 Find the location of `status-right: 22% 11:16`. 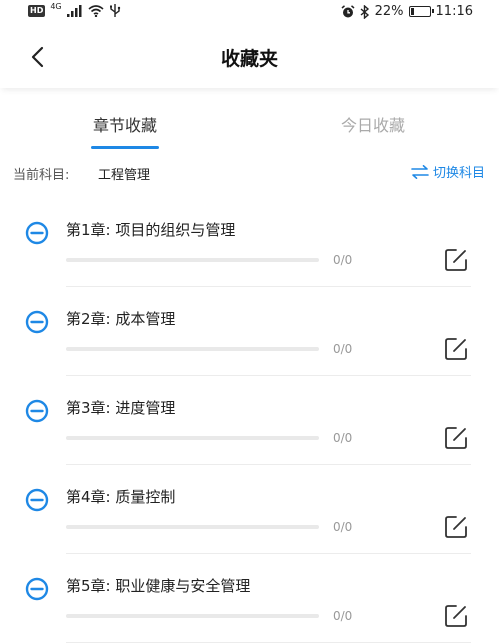

status-right: 22% 11:16 is located at coordinates (407, 11).